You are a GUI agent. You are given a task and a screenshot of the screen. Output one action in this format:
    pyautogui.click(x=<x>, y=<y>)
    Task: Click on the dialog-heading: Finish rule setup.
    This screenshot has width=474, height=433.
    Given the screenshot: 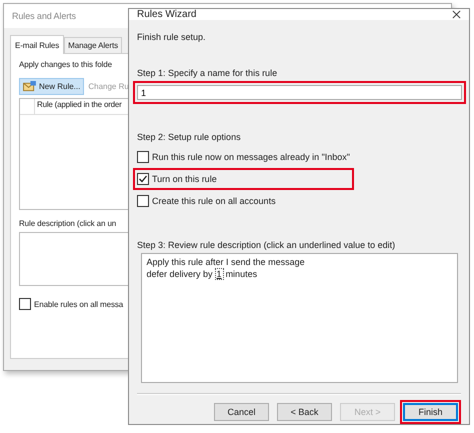 What is the action you would take?
    pyautogui.click(x=171, y=37)
    